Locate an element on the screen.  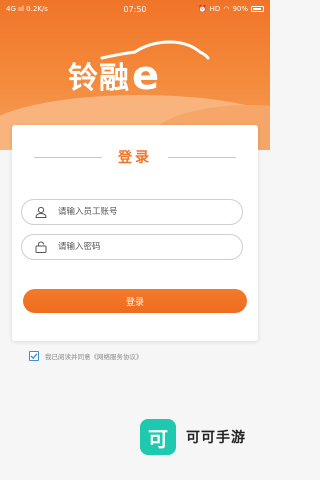
wifi-icon: ◠ is located at coordinates (226, 9).